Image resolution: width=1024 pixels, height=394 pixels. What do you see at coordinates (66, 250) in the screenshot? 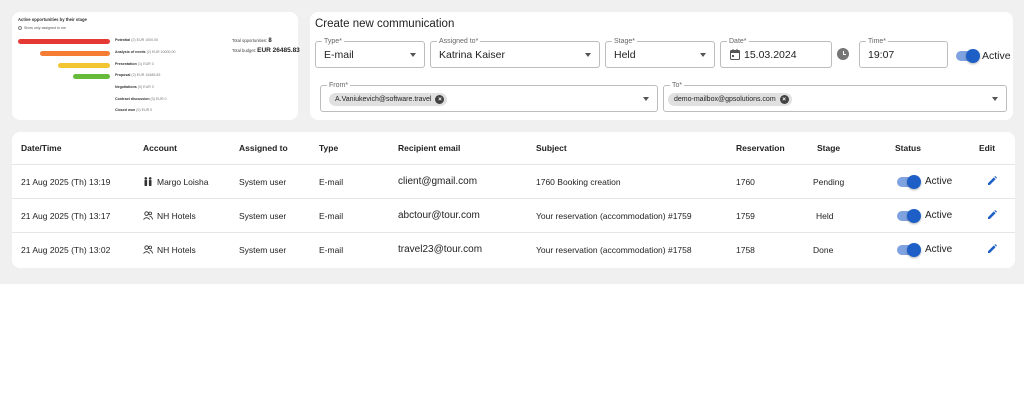
I see `cell-datetime: 21 Aug 2025 (Th) 13:02` at bounding box center [66, 250].